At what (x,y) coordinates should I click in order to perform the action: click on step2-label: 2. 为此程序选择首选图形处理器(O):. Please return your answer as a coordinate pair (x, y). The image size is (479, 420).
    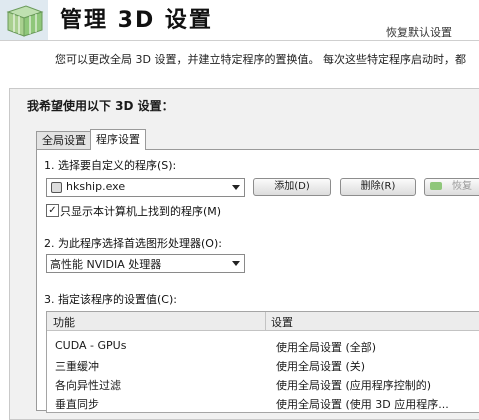
    Looking at the image, I should click on (133, 243).